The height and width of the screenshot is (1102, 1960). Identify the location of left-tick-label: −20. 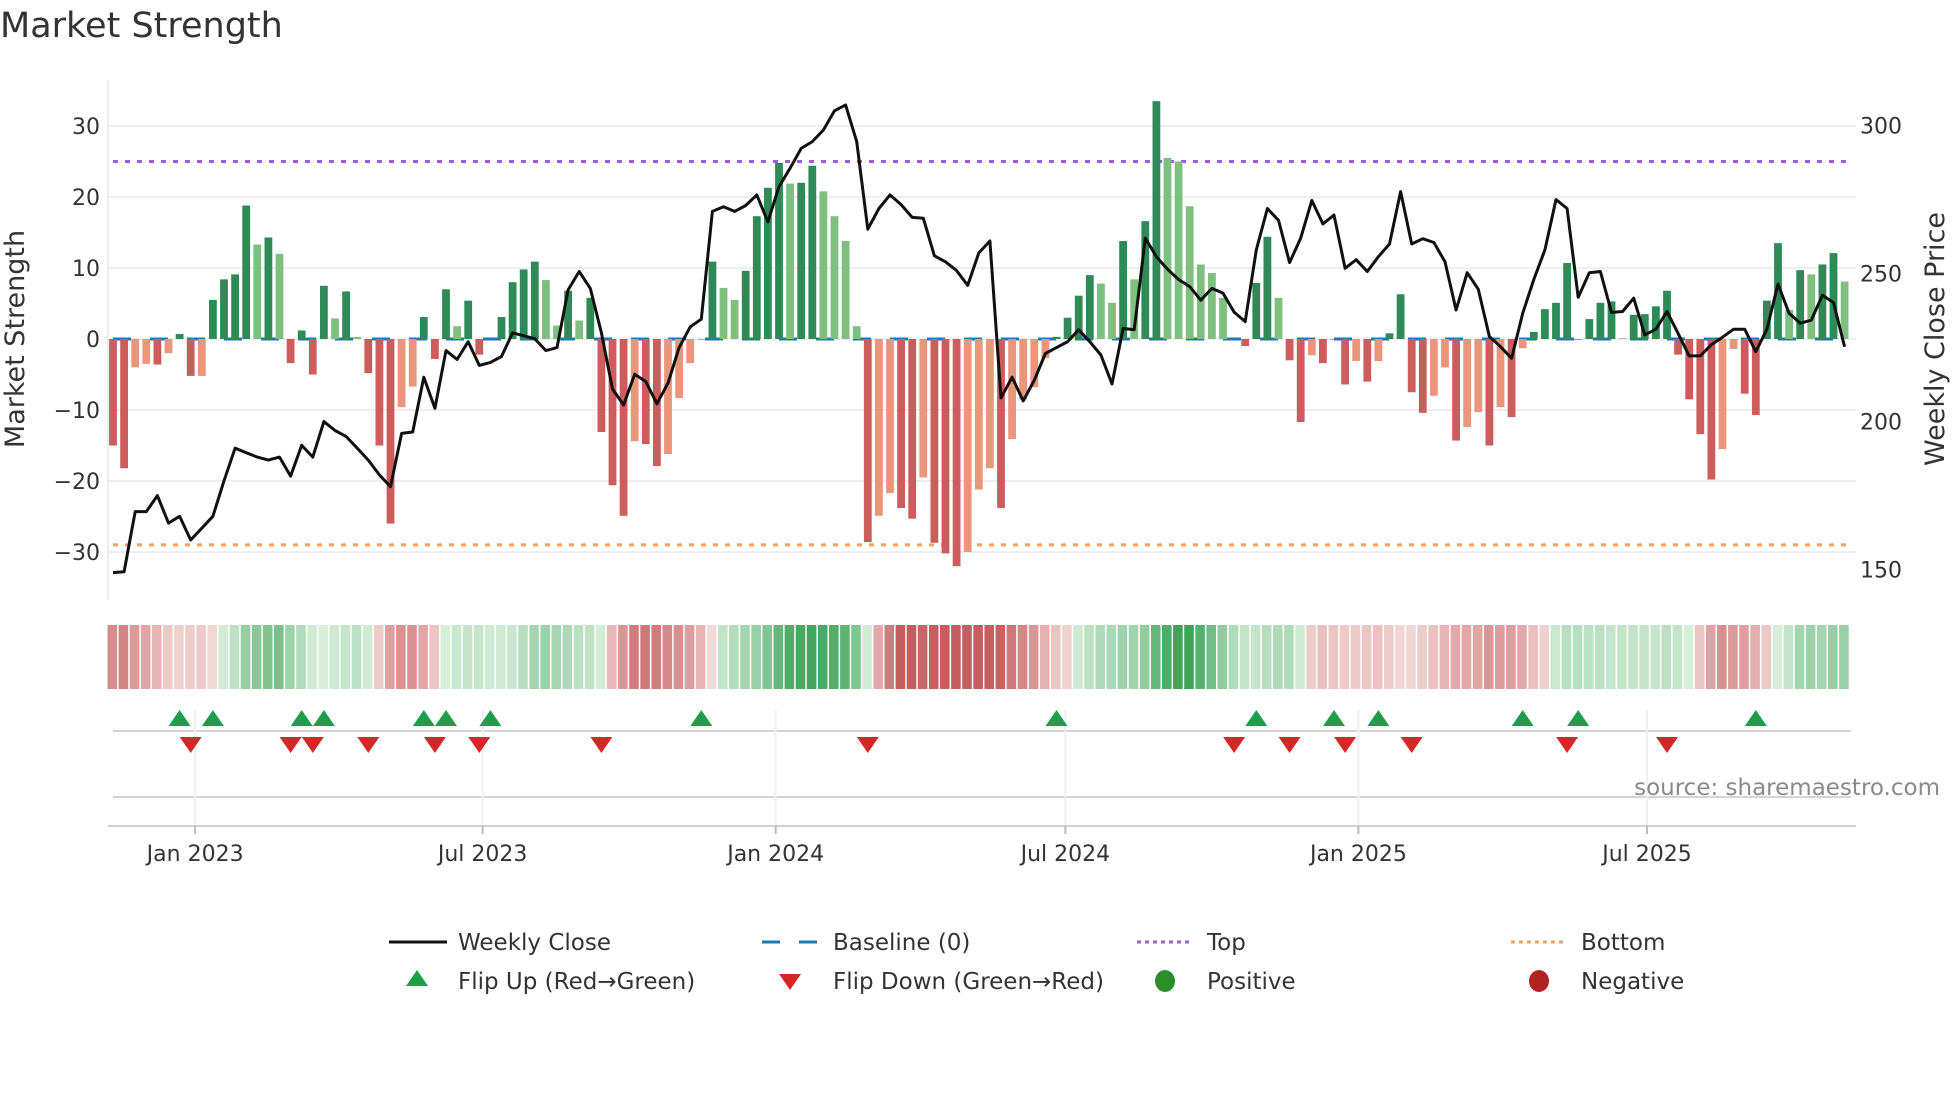
(77, 482).